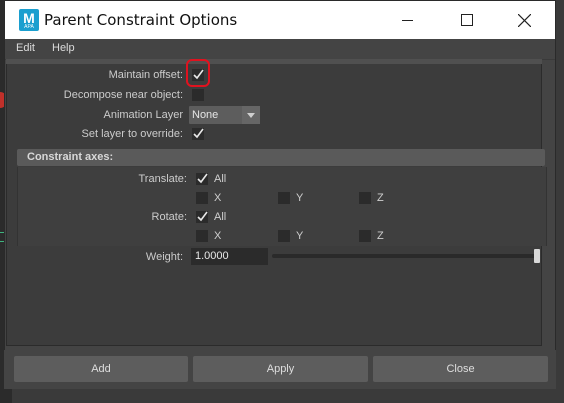  Describe the element at coordinates (229, 256) in the screenshot. I see `weight-field: 1.0000` at that location.